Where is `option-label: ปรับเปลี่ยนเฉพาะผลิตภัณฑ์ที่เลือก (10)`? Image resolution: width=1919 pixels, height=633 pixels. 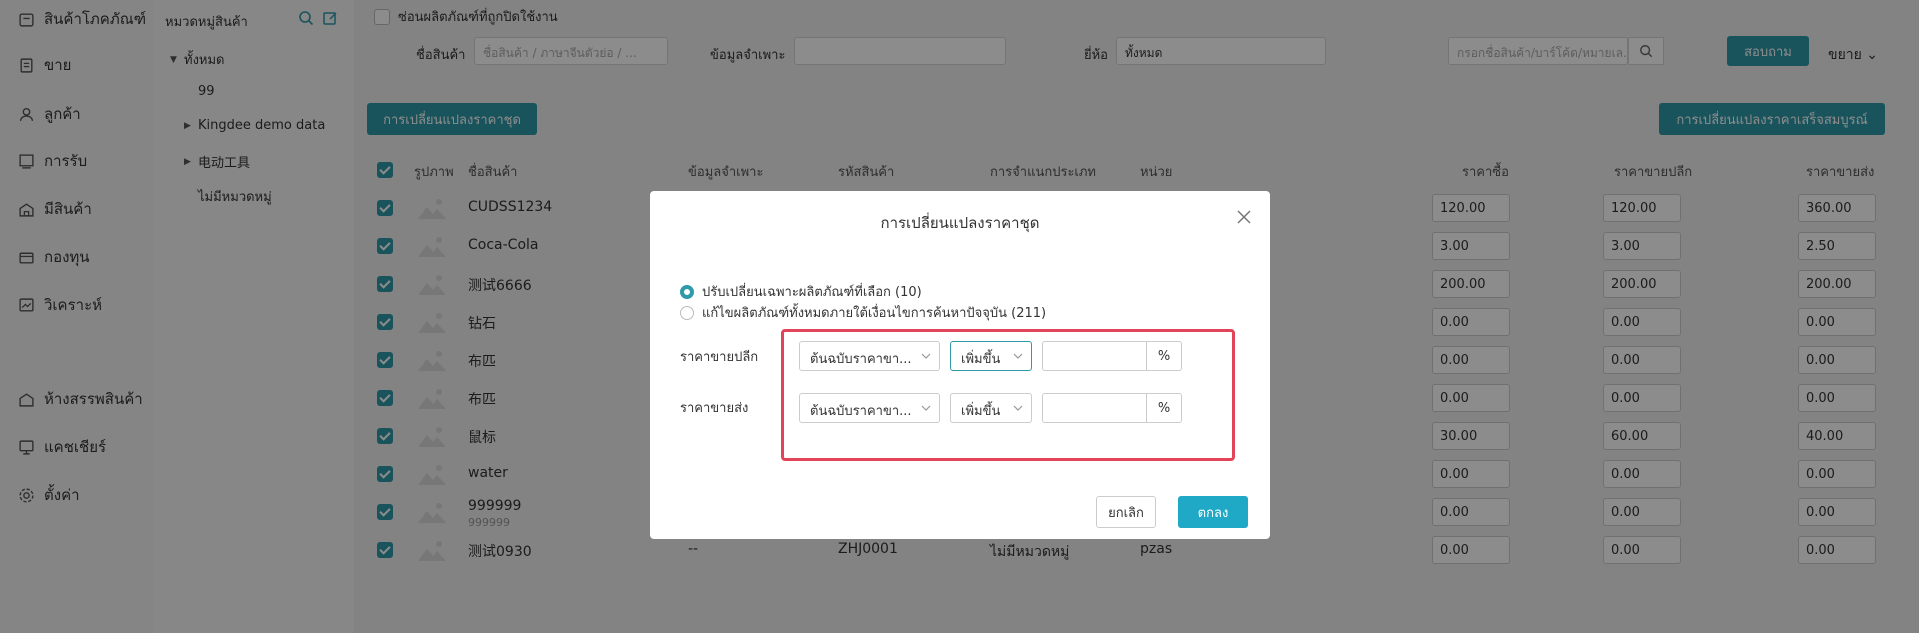
option-label: ปรับเปลี่ยนเฉพาะผลิตภัณฑ์ที่เลือก (10) is located at coordinates (812, 292).